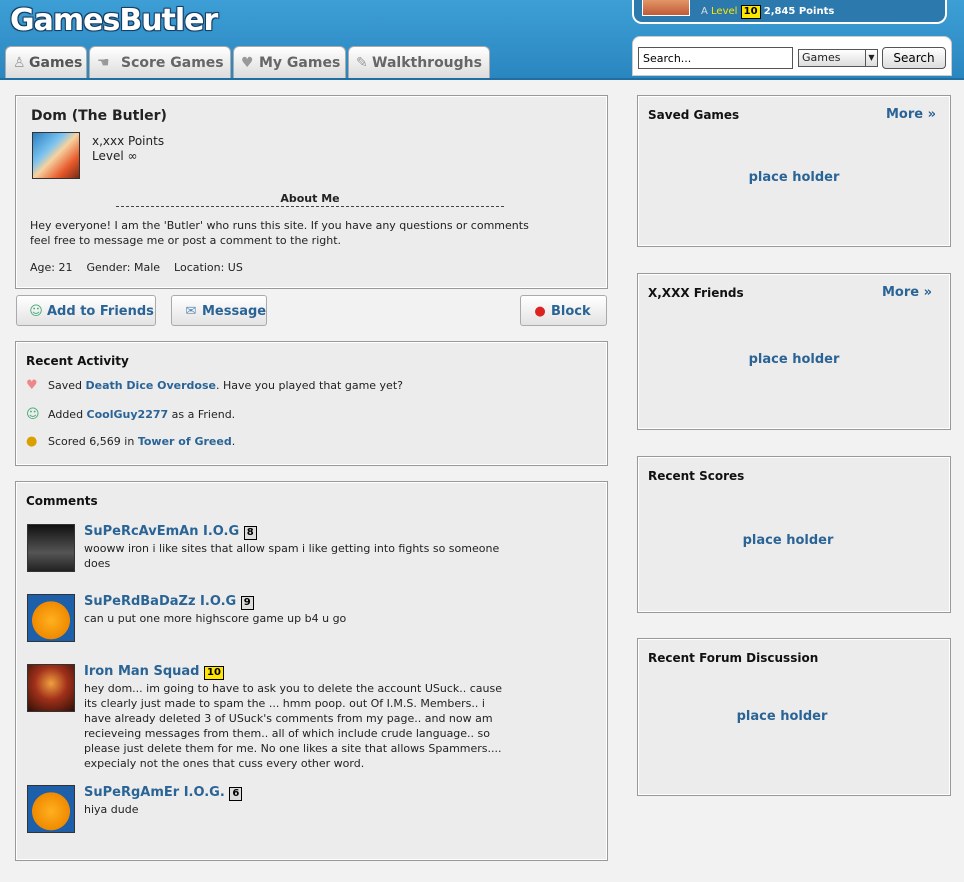  What do you see at coordinates (114, 21) in the screenshot?
I see `site-logo: GamesButler` at bounding box center [114, 21].